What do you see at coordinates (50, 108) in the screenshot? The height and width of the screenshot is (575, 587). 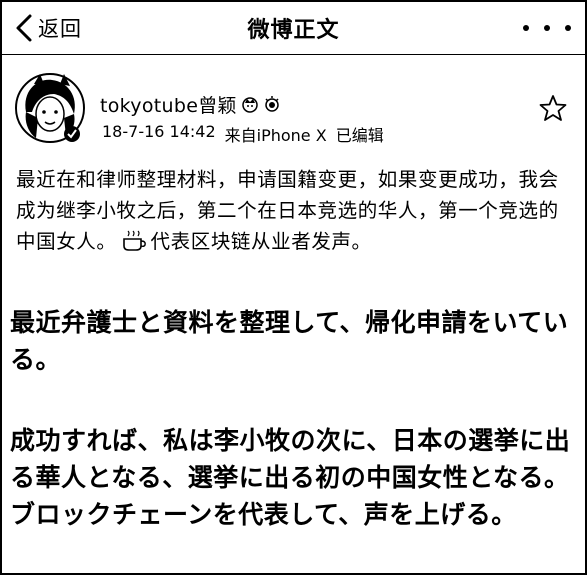 I see `avatar` at bounding box center [50, 108].